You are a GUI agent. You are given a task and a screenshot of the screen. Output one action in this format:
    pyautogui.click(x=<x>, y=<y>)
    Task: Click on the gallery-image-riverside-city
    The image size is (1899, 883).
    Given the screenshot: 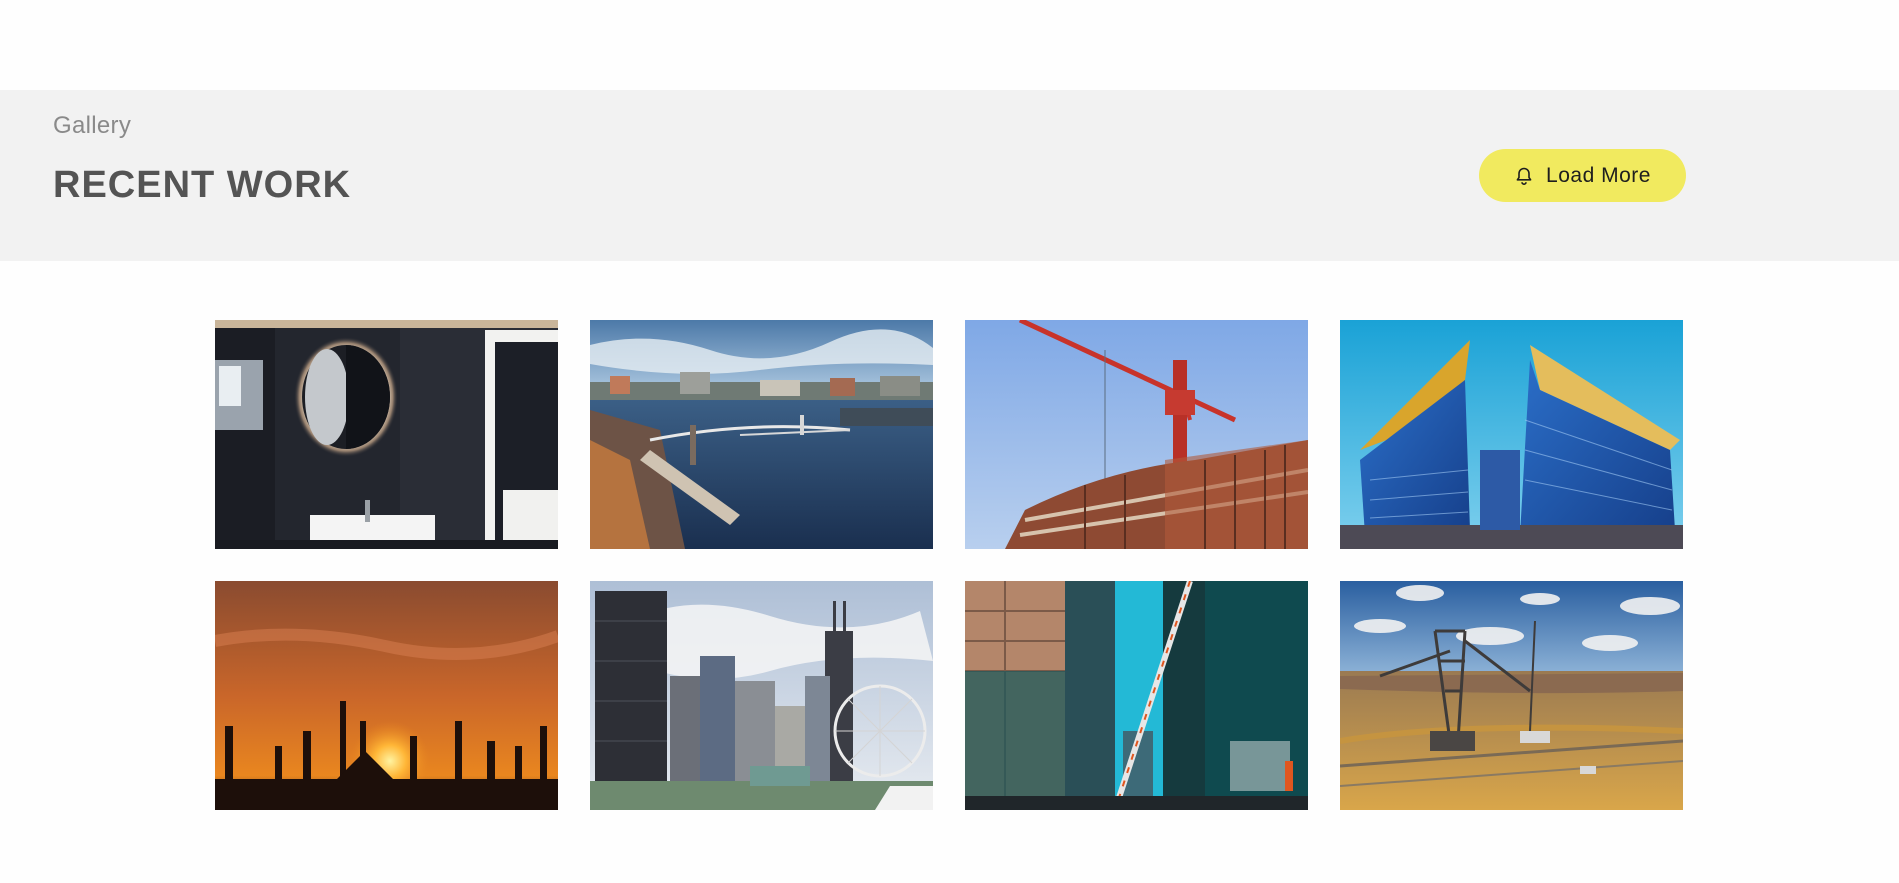 What is the action you would take?
    pyautogui.click(x=761, y=434)
    